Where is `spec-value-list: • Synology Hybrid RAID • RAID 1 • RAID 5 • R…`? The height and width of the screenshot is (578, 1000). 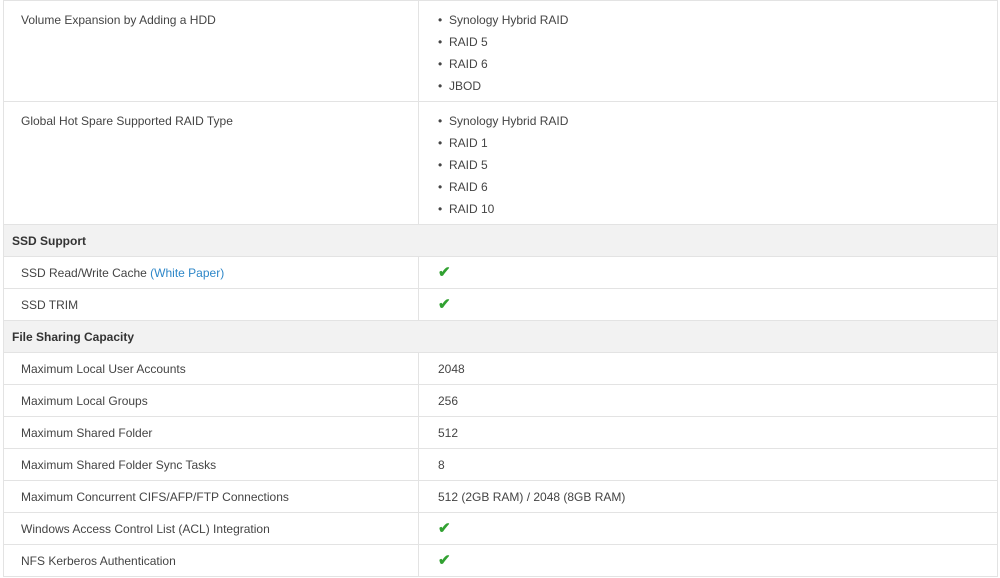 spec-value-list: • Synology Hybrid RAID • RAID 1 • RAID 5 • R… is located at coordinates (708, 163).